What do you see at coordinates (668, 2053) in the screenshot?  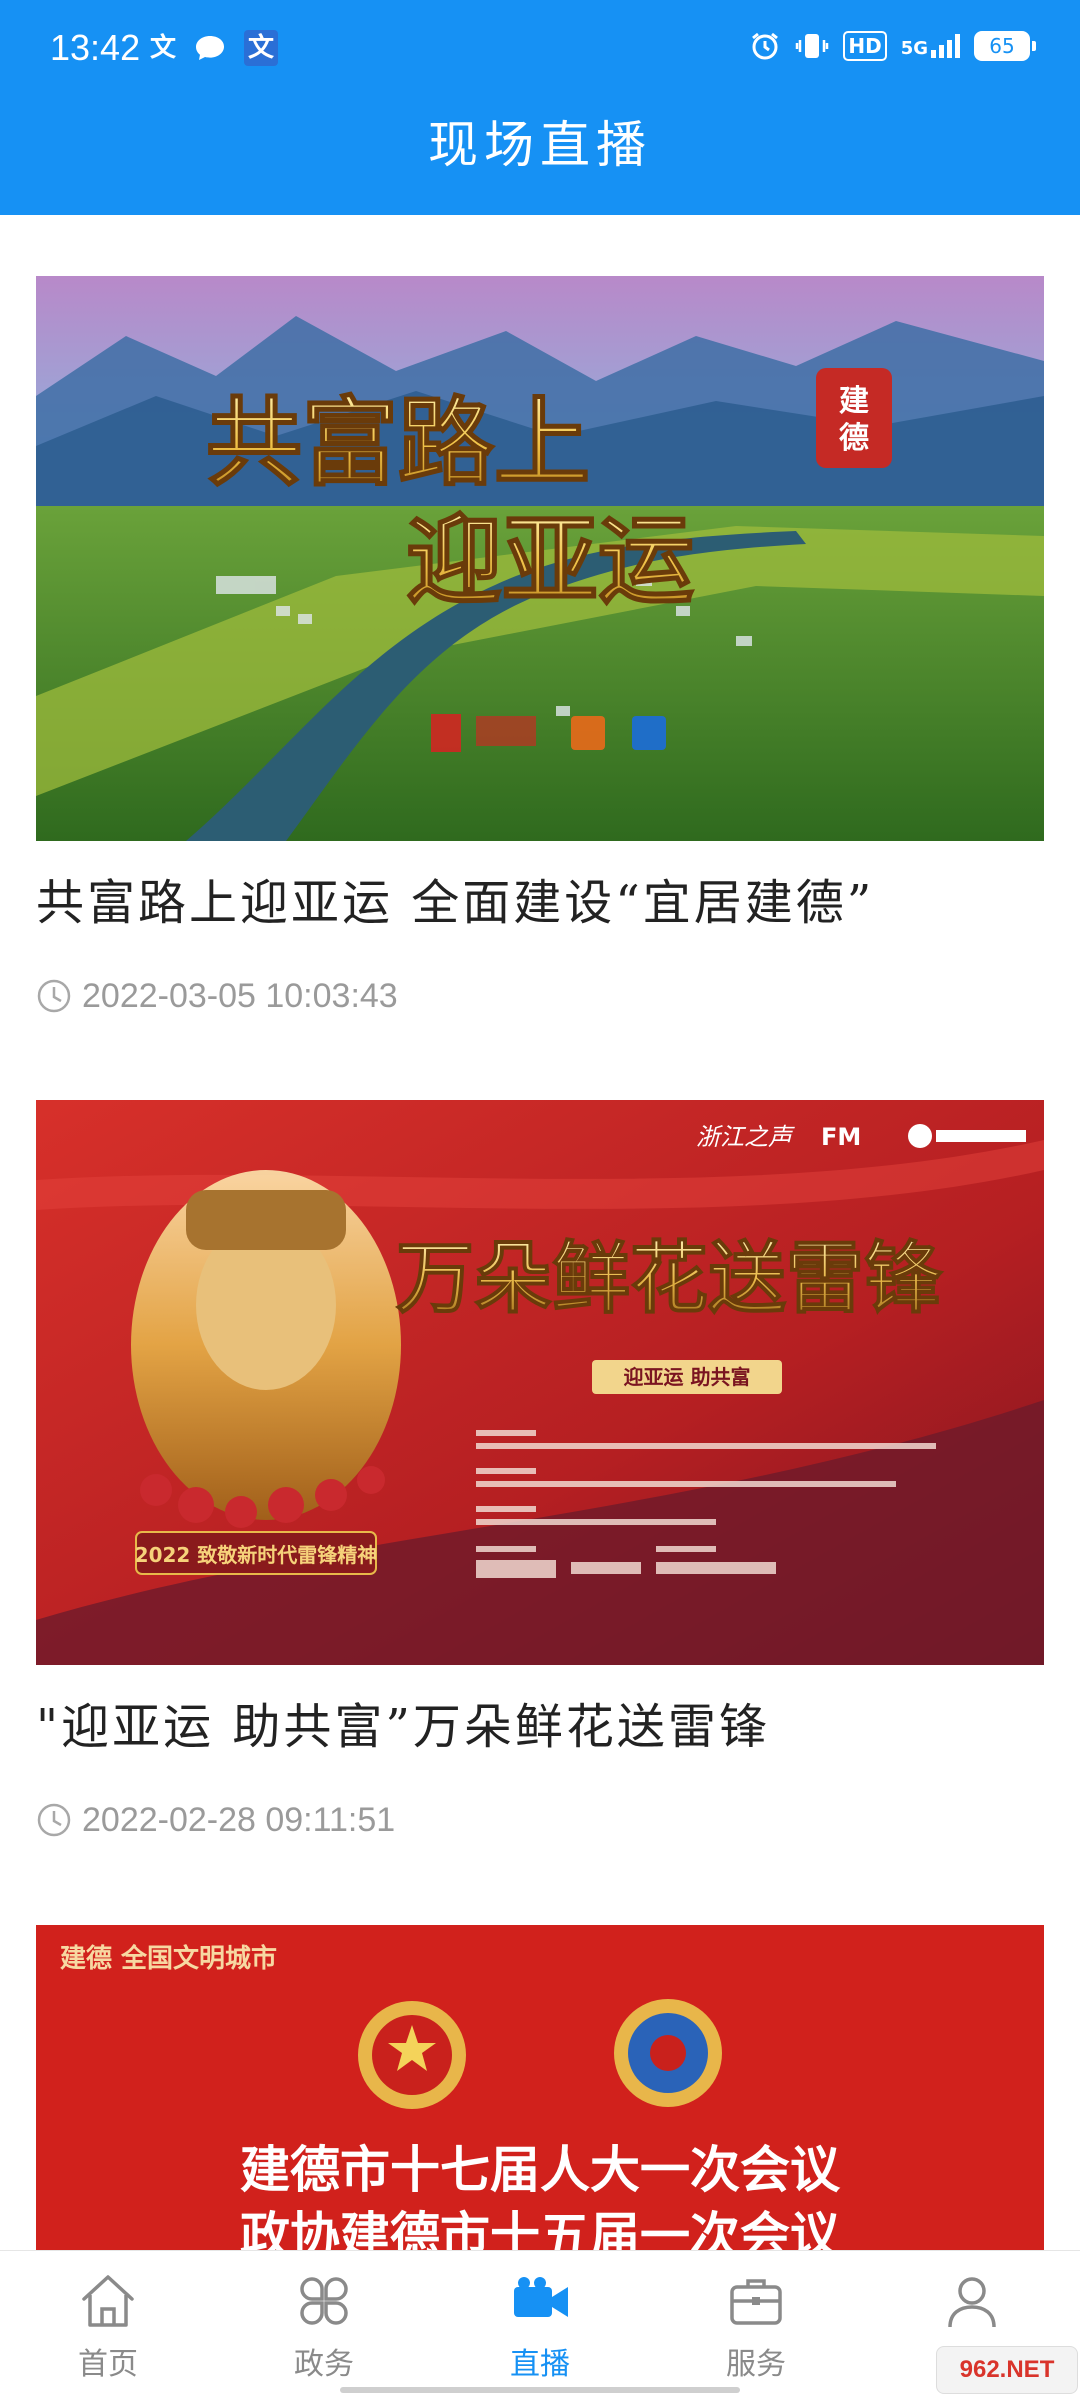 I see `cppcc-emblem-icon` at bounding box center [668, 2053].